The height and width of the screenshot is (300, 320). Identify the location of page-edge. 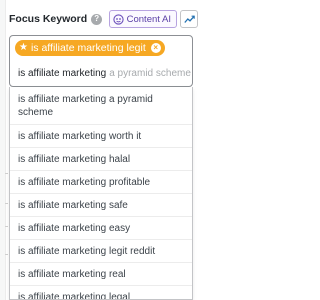
(3, 150).